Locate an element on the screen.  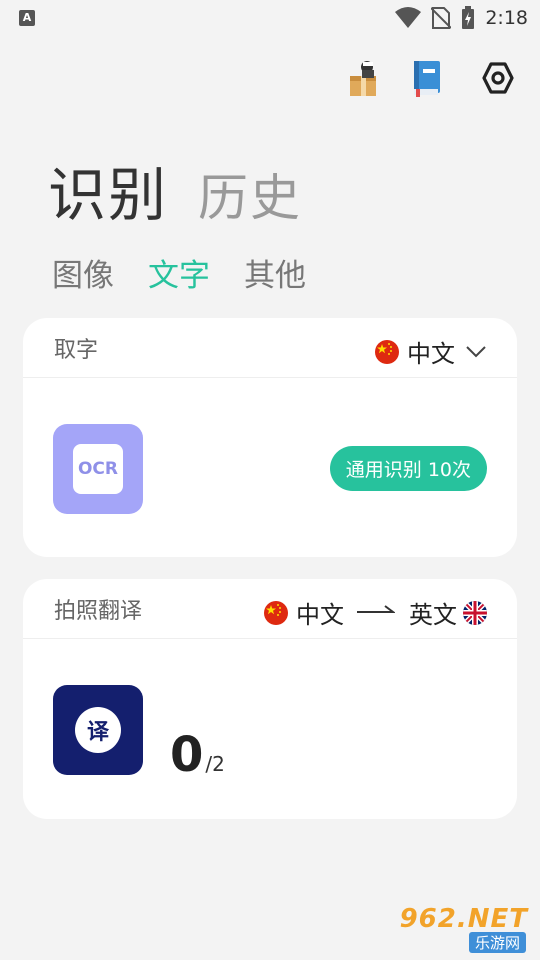
wifi-icon is located at coordinates (408, 17).